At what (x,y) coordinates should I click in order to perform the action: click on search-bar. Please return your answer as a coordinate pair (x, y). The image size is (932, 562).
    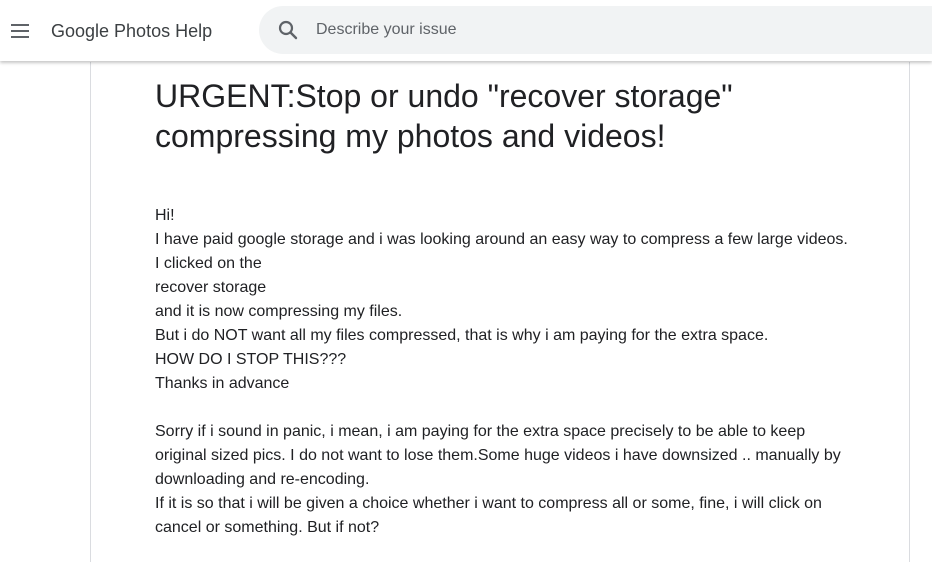
    Looking at the image, I should click on (595, 30).